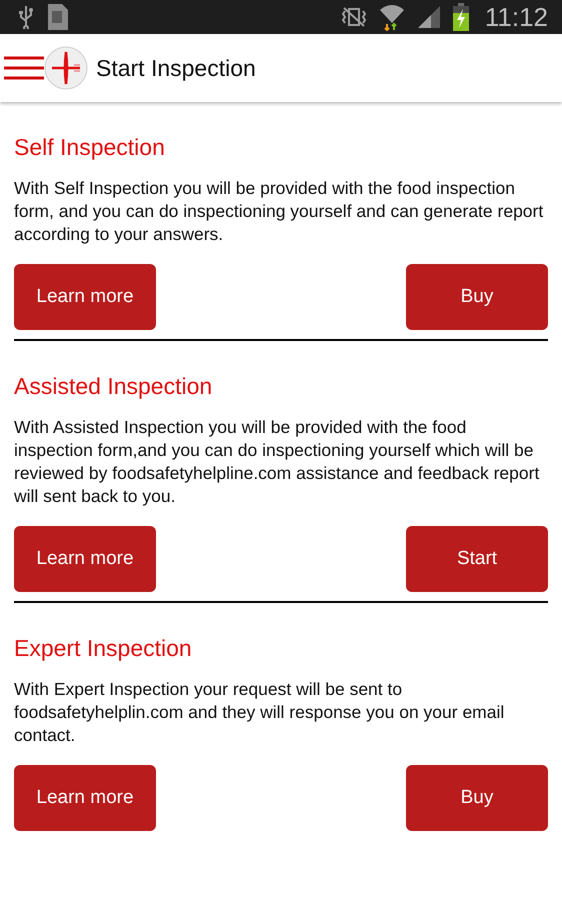  Describe the element at coordinates (114, 386) in the screenshot. I see `section-title: Assisted Inspection` at that location.